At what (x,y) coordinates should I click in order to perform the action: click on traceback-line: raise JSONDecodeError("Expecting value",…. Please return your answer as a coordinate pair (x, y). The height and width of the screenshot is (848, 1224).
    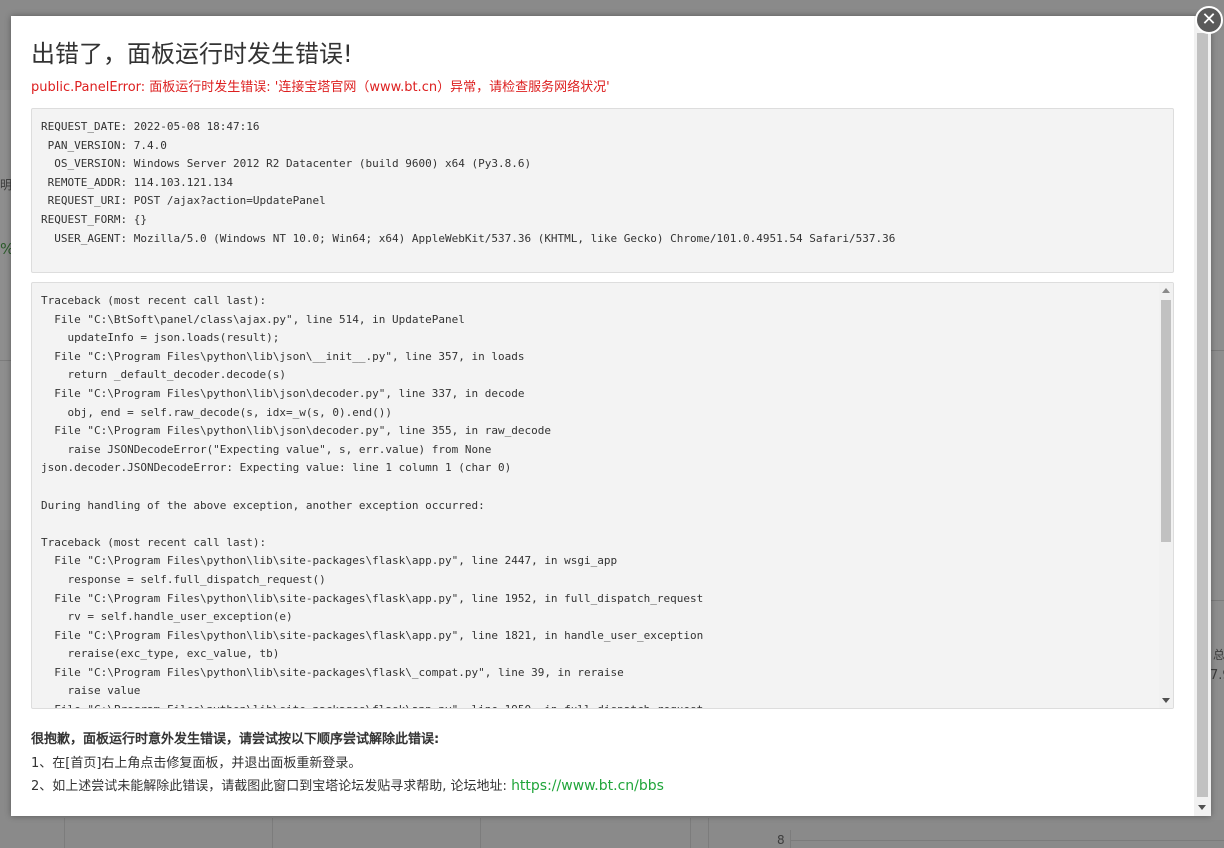
    Looking at the image, I should click on (266, 449).